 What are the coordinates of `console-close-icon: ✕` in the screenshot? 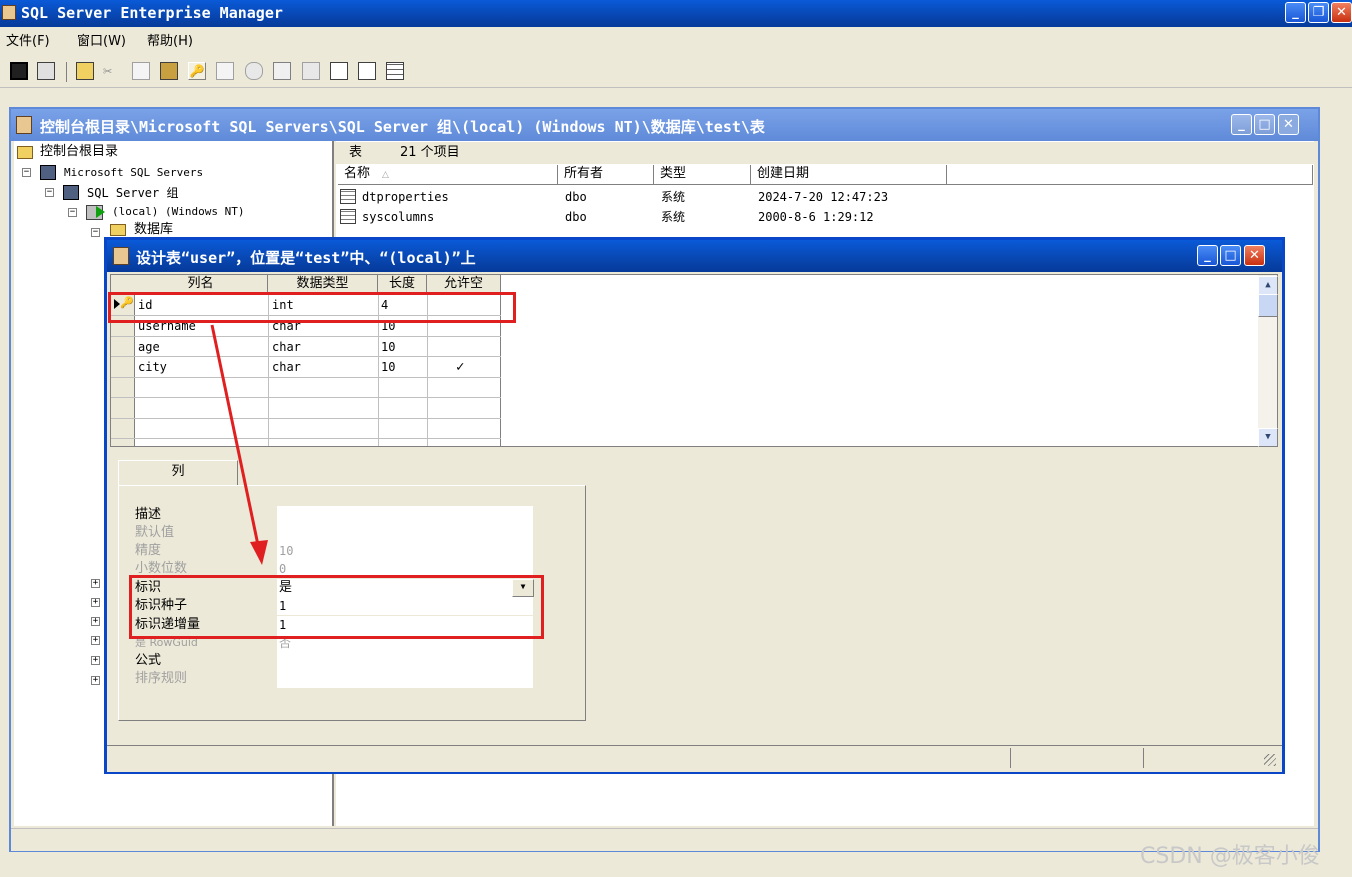 It's located at (1288, 124).